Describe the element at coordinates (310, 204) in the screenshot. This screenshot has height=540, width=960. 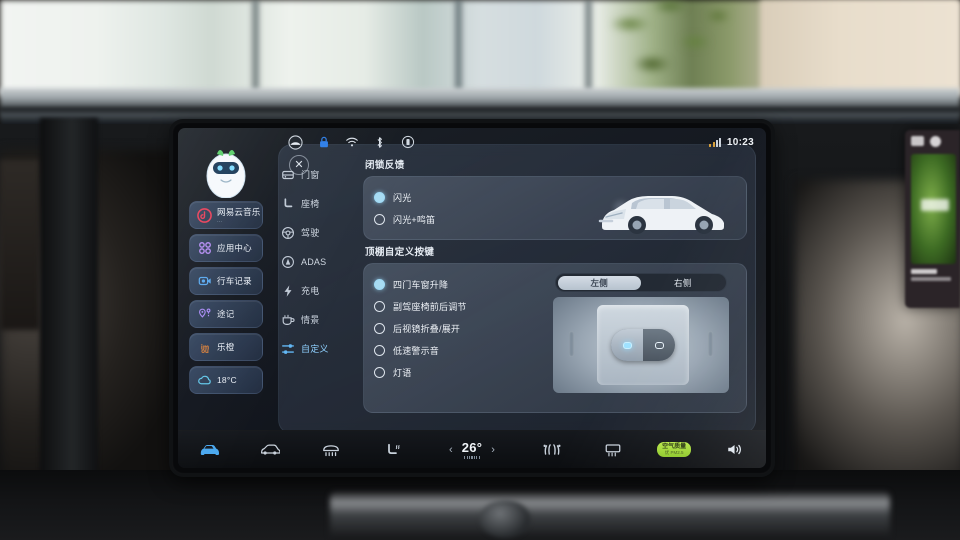
I see `menu-item-label: 座椅` at that location.